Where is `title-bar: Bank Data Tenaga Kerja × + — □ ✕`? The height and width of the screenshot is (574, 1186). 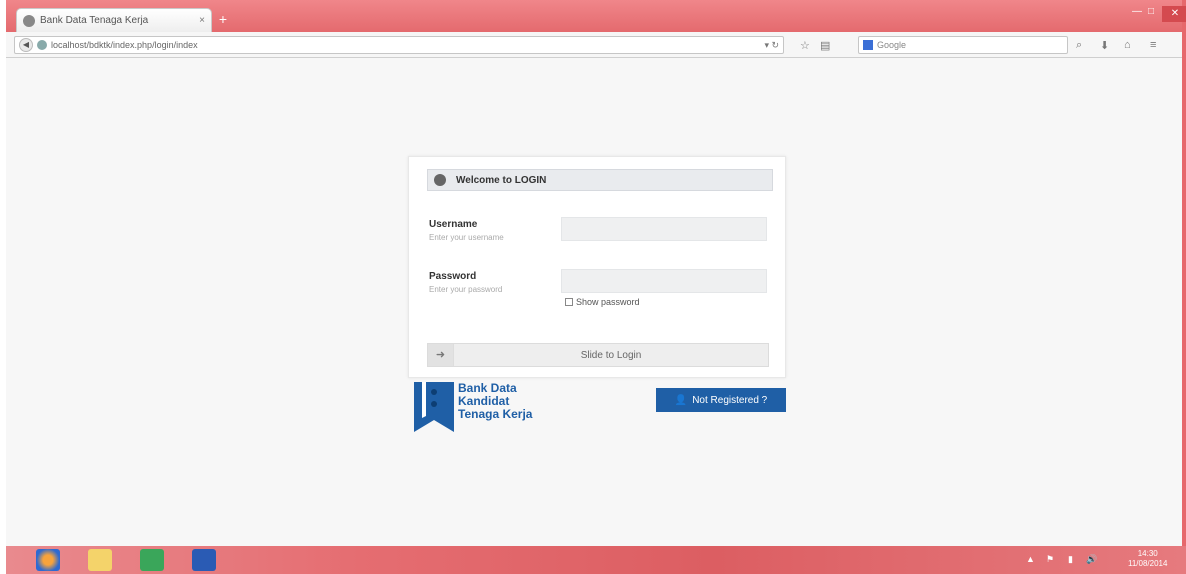 title-bar: Bank Data Tenaga Kerja × + — □ ✕ is located at coordinates (596, 16).